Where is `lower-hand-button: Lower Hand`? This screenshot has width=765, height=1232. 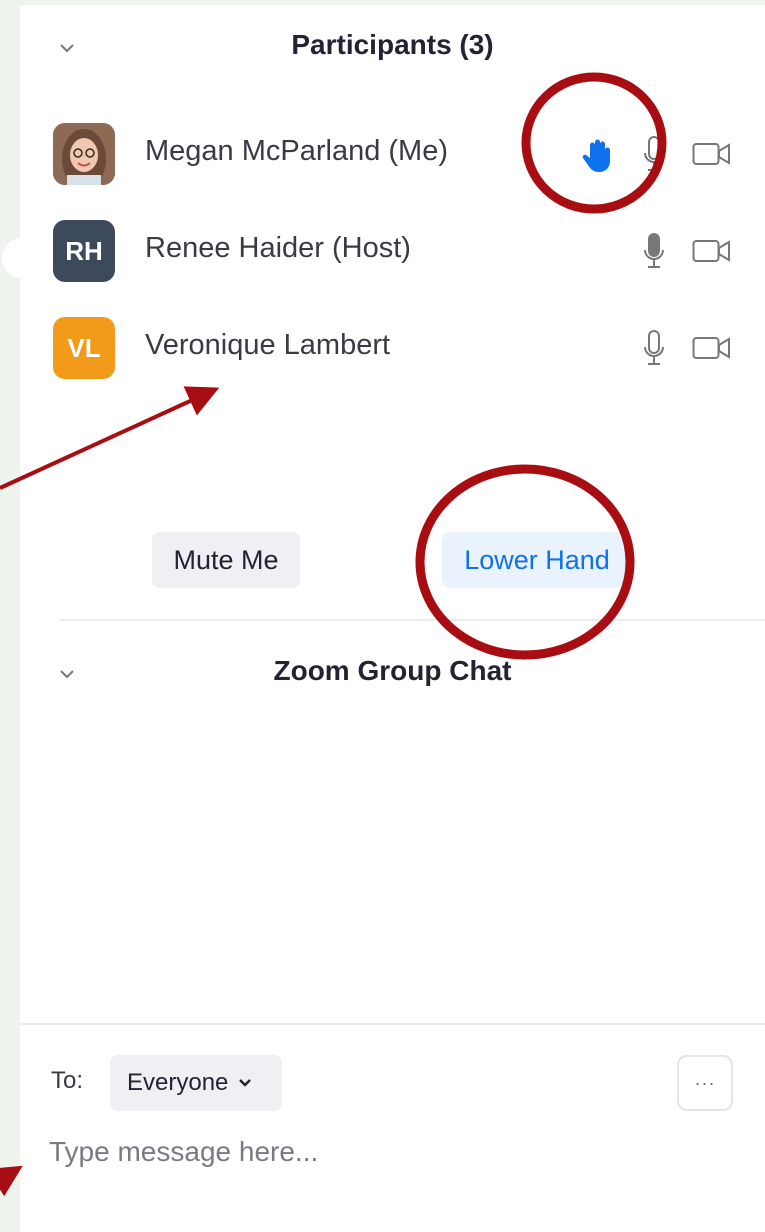
lower-hand-button: Lower Hand is located at coordinates (537, 560).